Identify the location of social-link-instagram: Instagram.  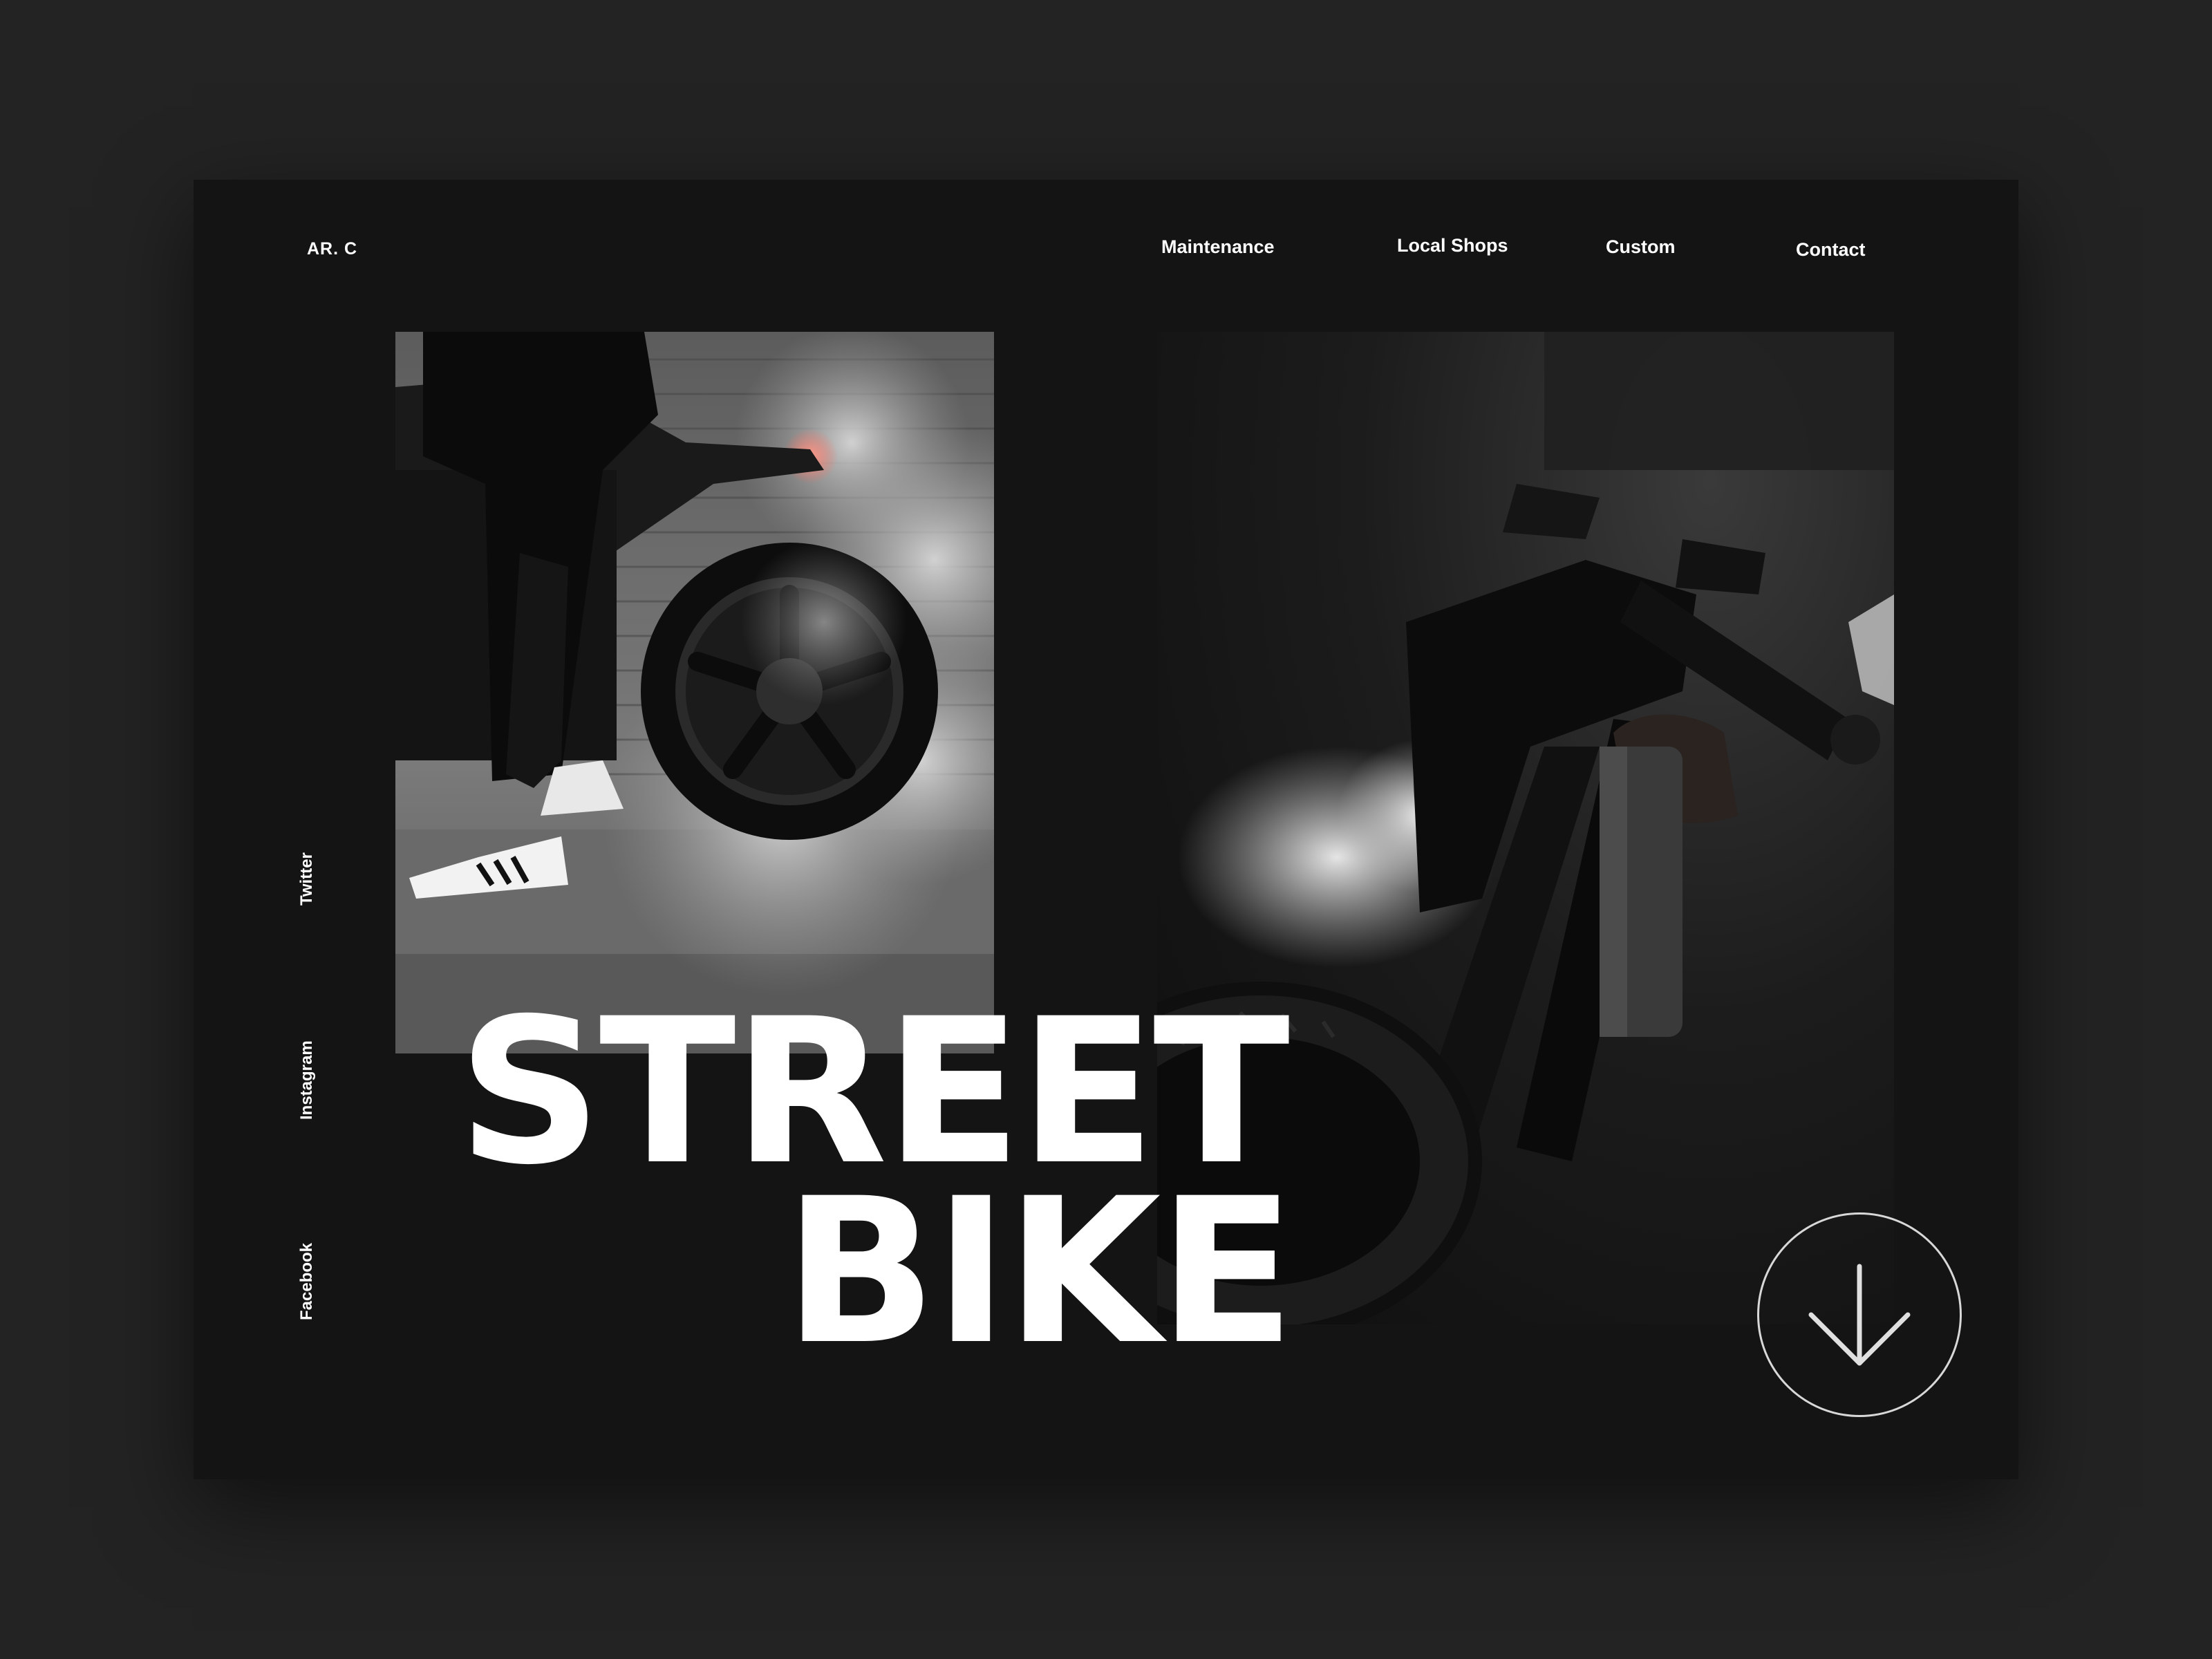
(307, 1080).